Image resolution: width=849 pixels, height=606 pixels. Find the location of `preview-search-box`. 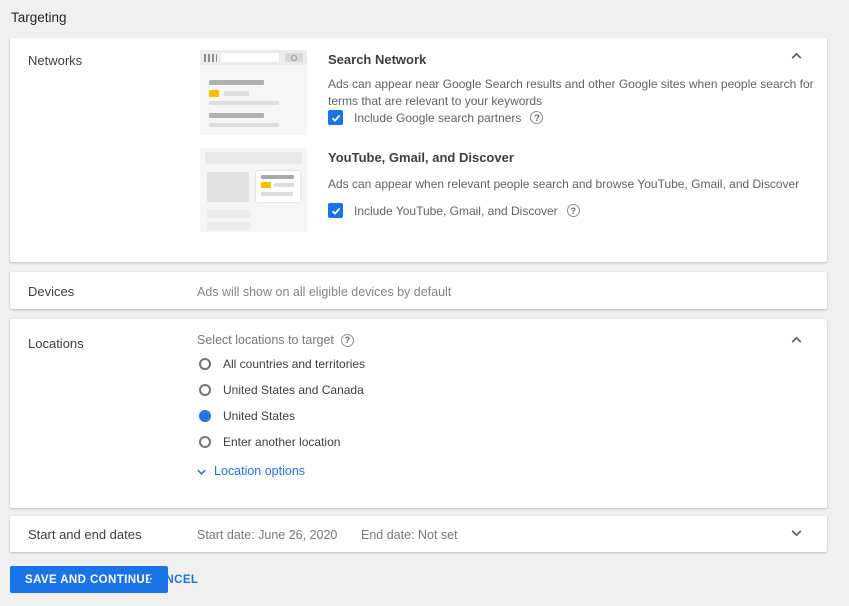

preview-search-box is located at coordinates (250, 57).